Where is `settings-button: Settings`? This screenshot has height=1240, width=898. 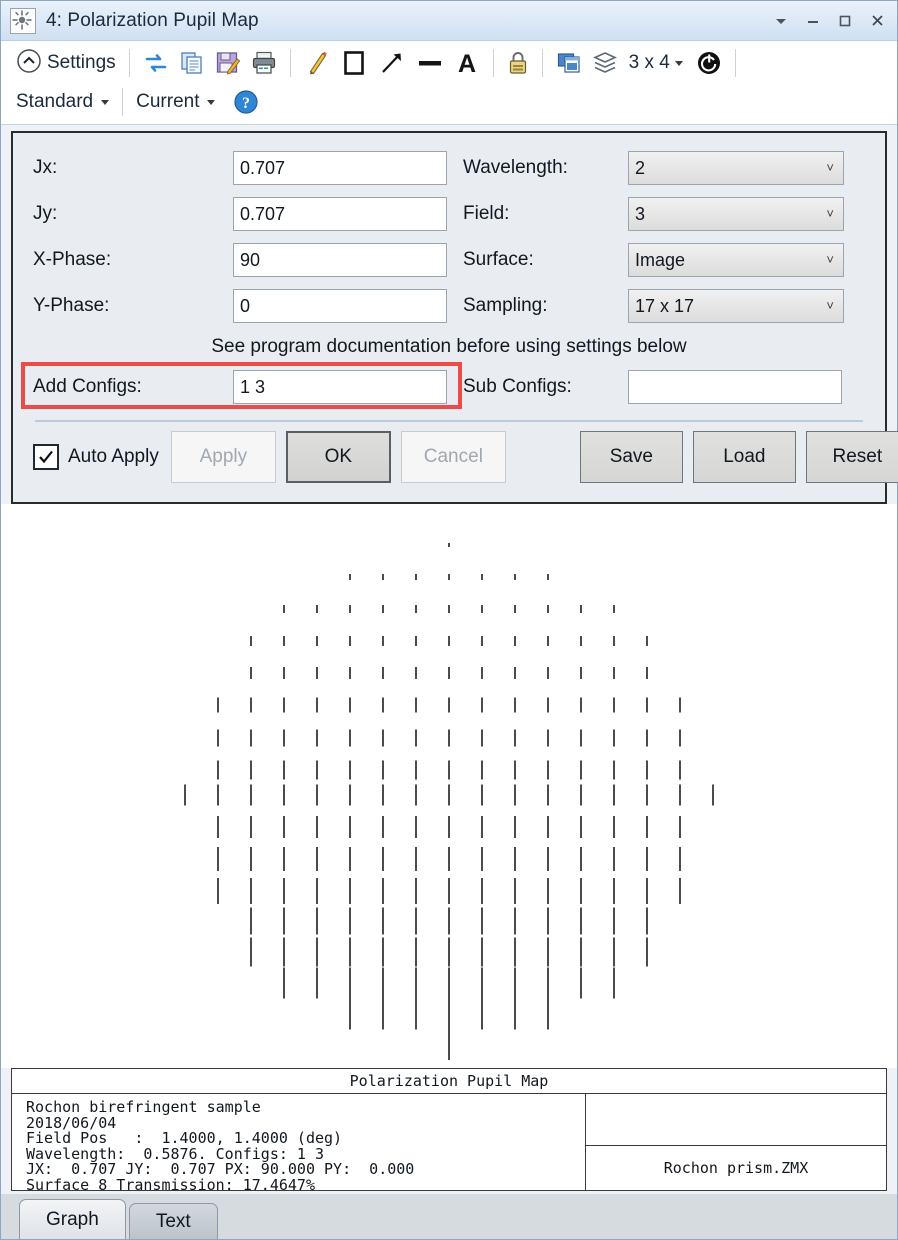 settings-button: Settings is located at coordinates (66, 63).